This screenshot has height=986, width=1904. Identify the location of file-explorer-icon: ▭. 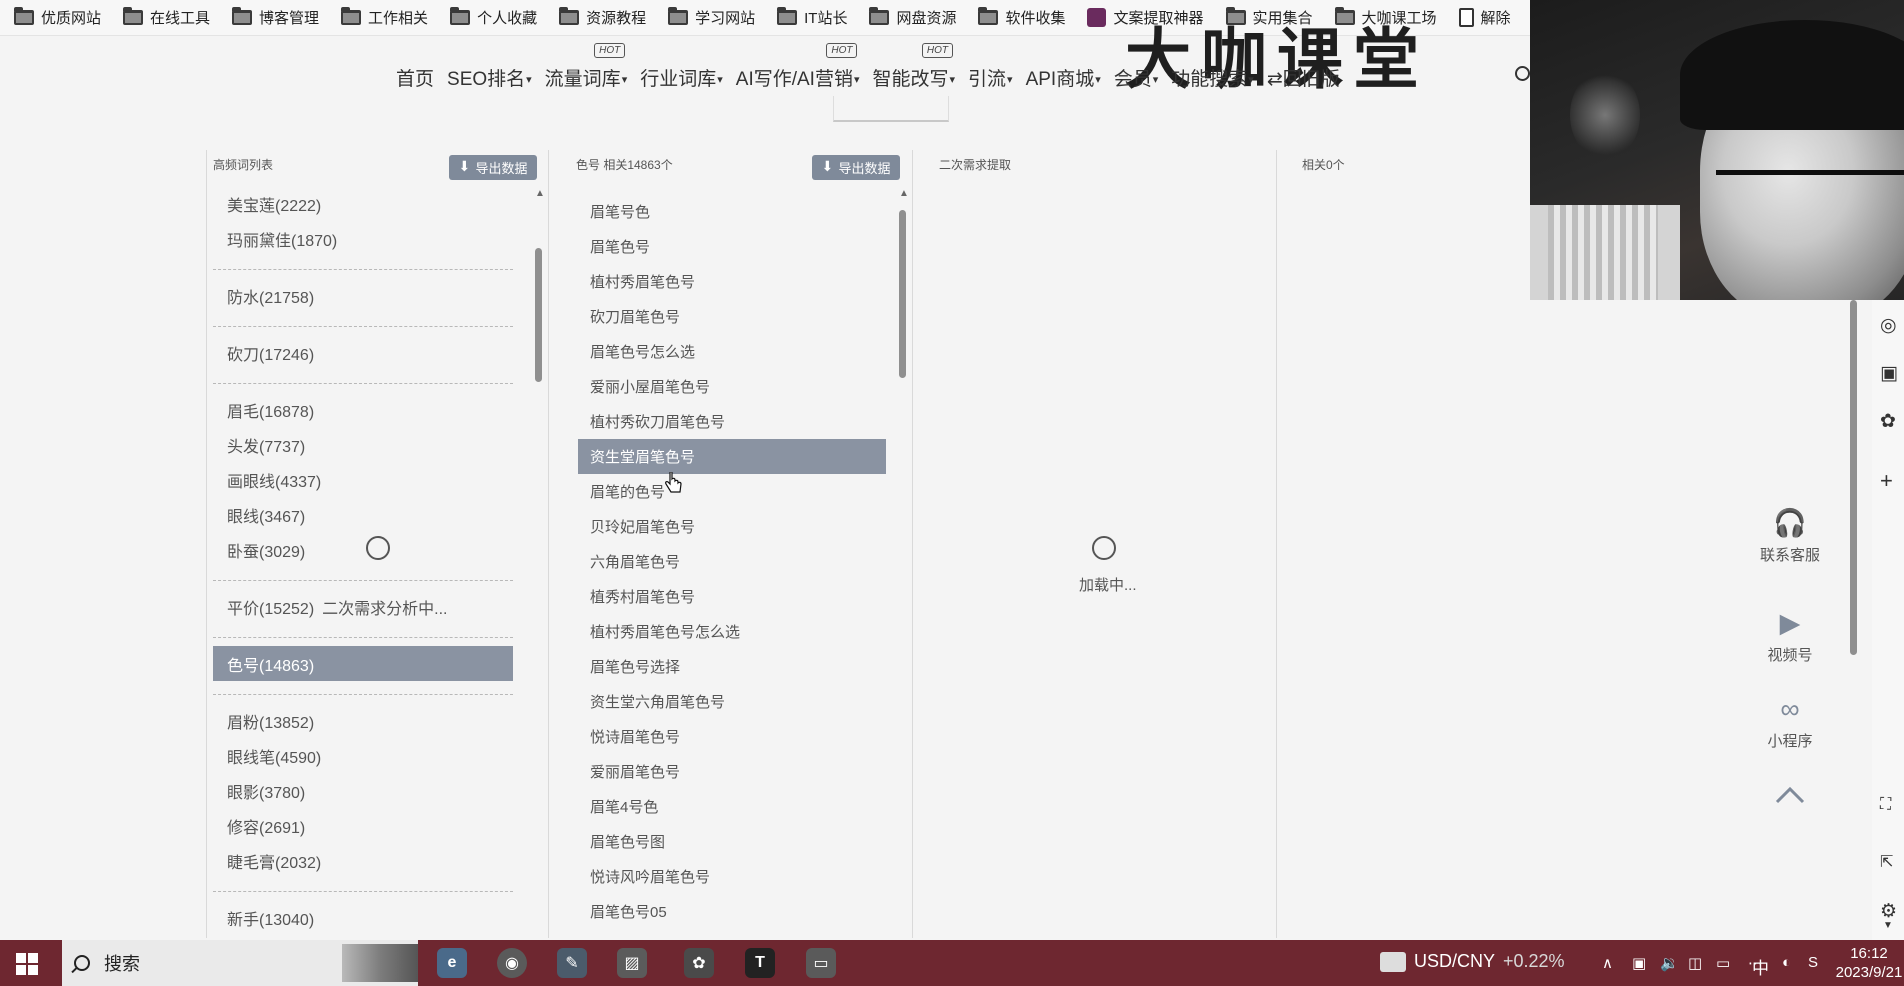
(821, 963).